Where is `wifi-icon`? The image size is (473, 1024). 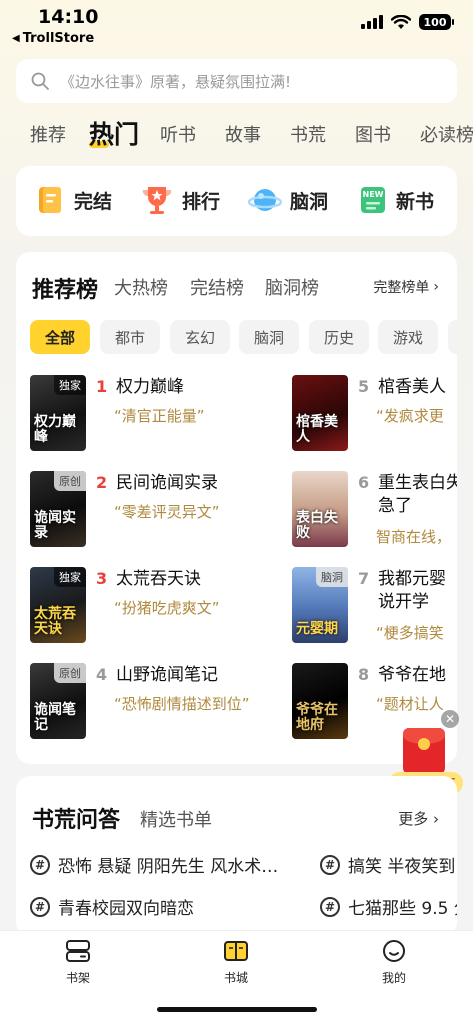 wifi-icon is located at coordinates (401, 21).